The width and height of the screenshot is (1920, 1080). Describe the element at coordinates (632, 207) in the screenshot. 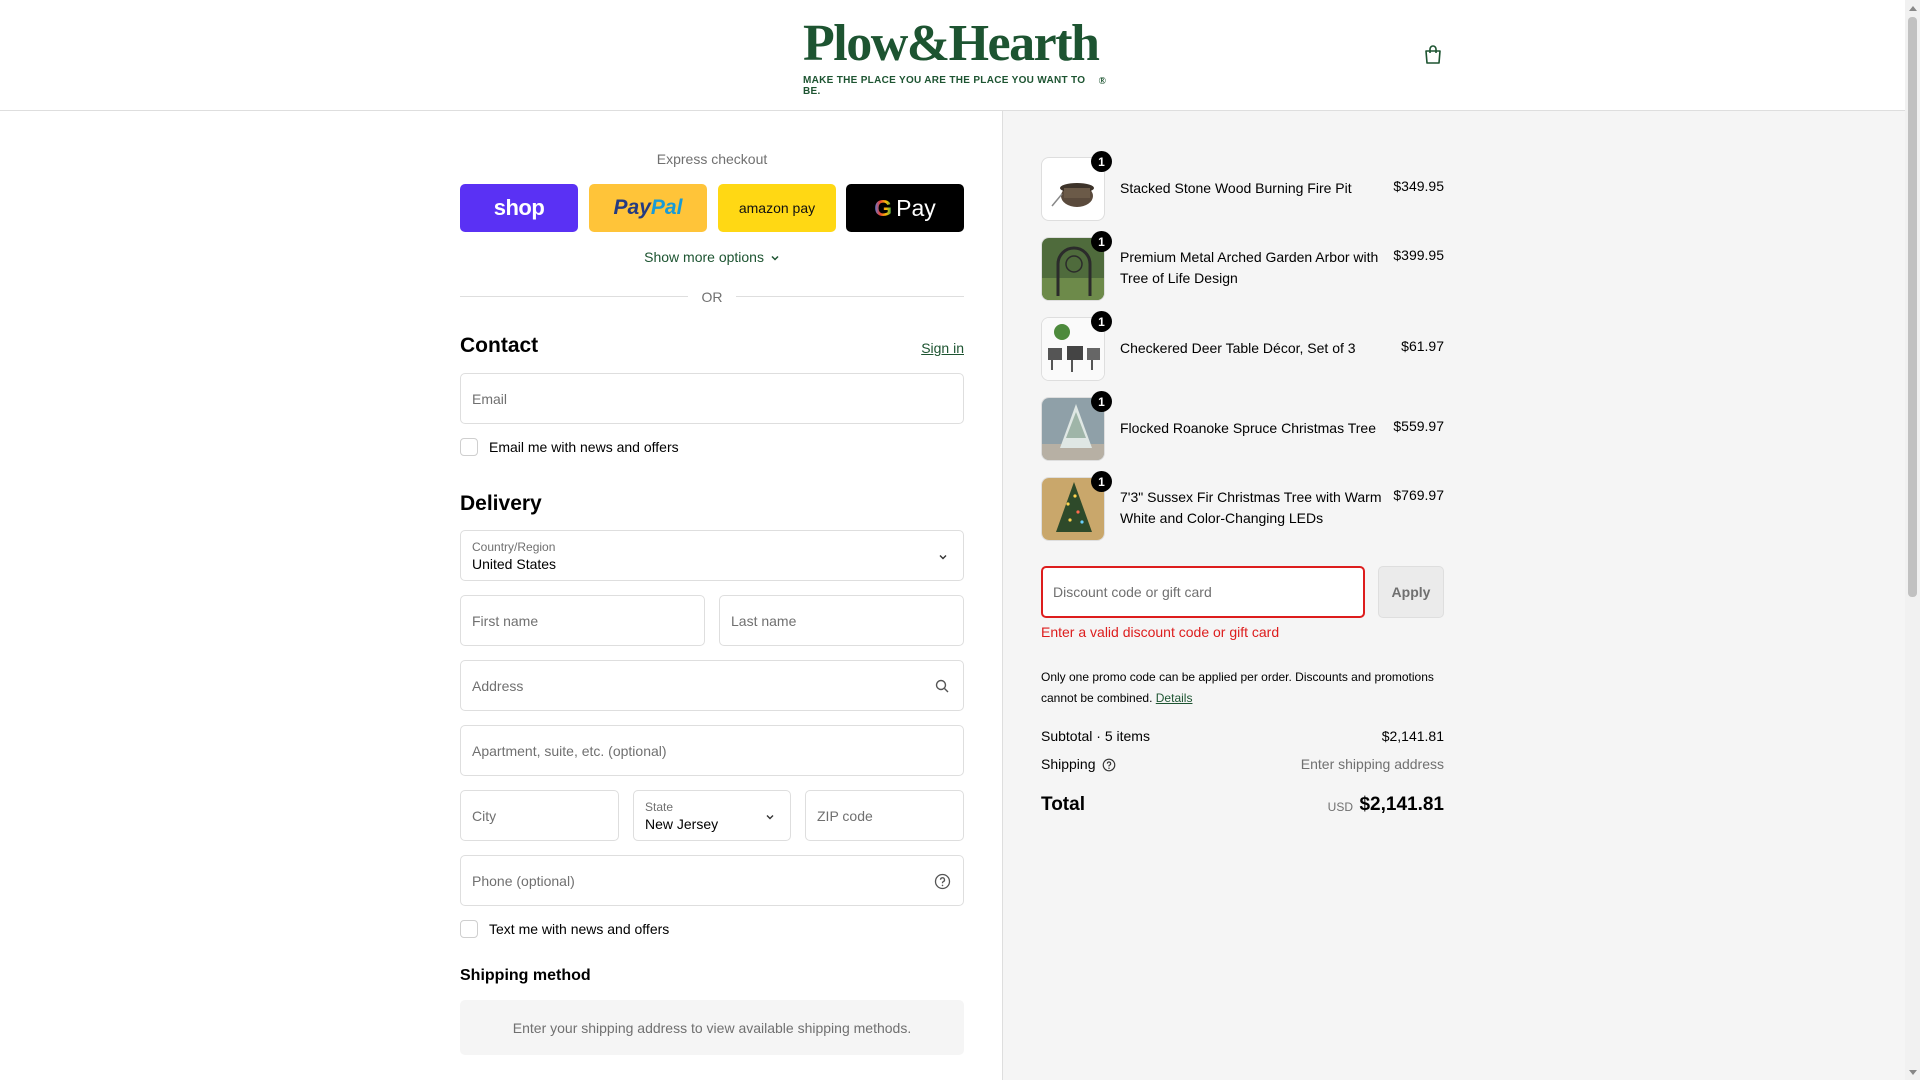

I see `paypal-label-1: Pay` at that location.